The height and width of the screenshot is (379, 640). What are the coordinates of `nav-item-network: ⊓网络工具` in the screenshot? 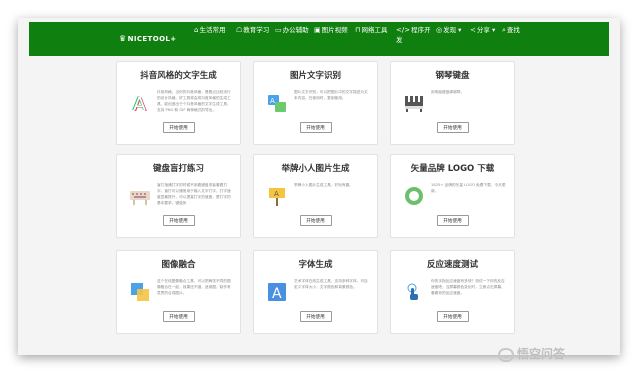 It's located at (374, 30).